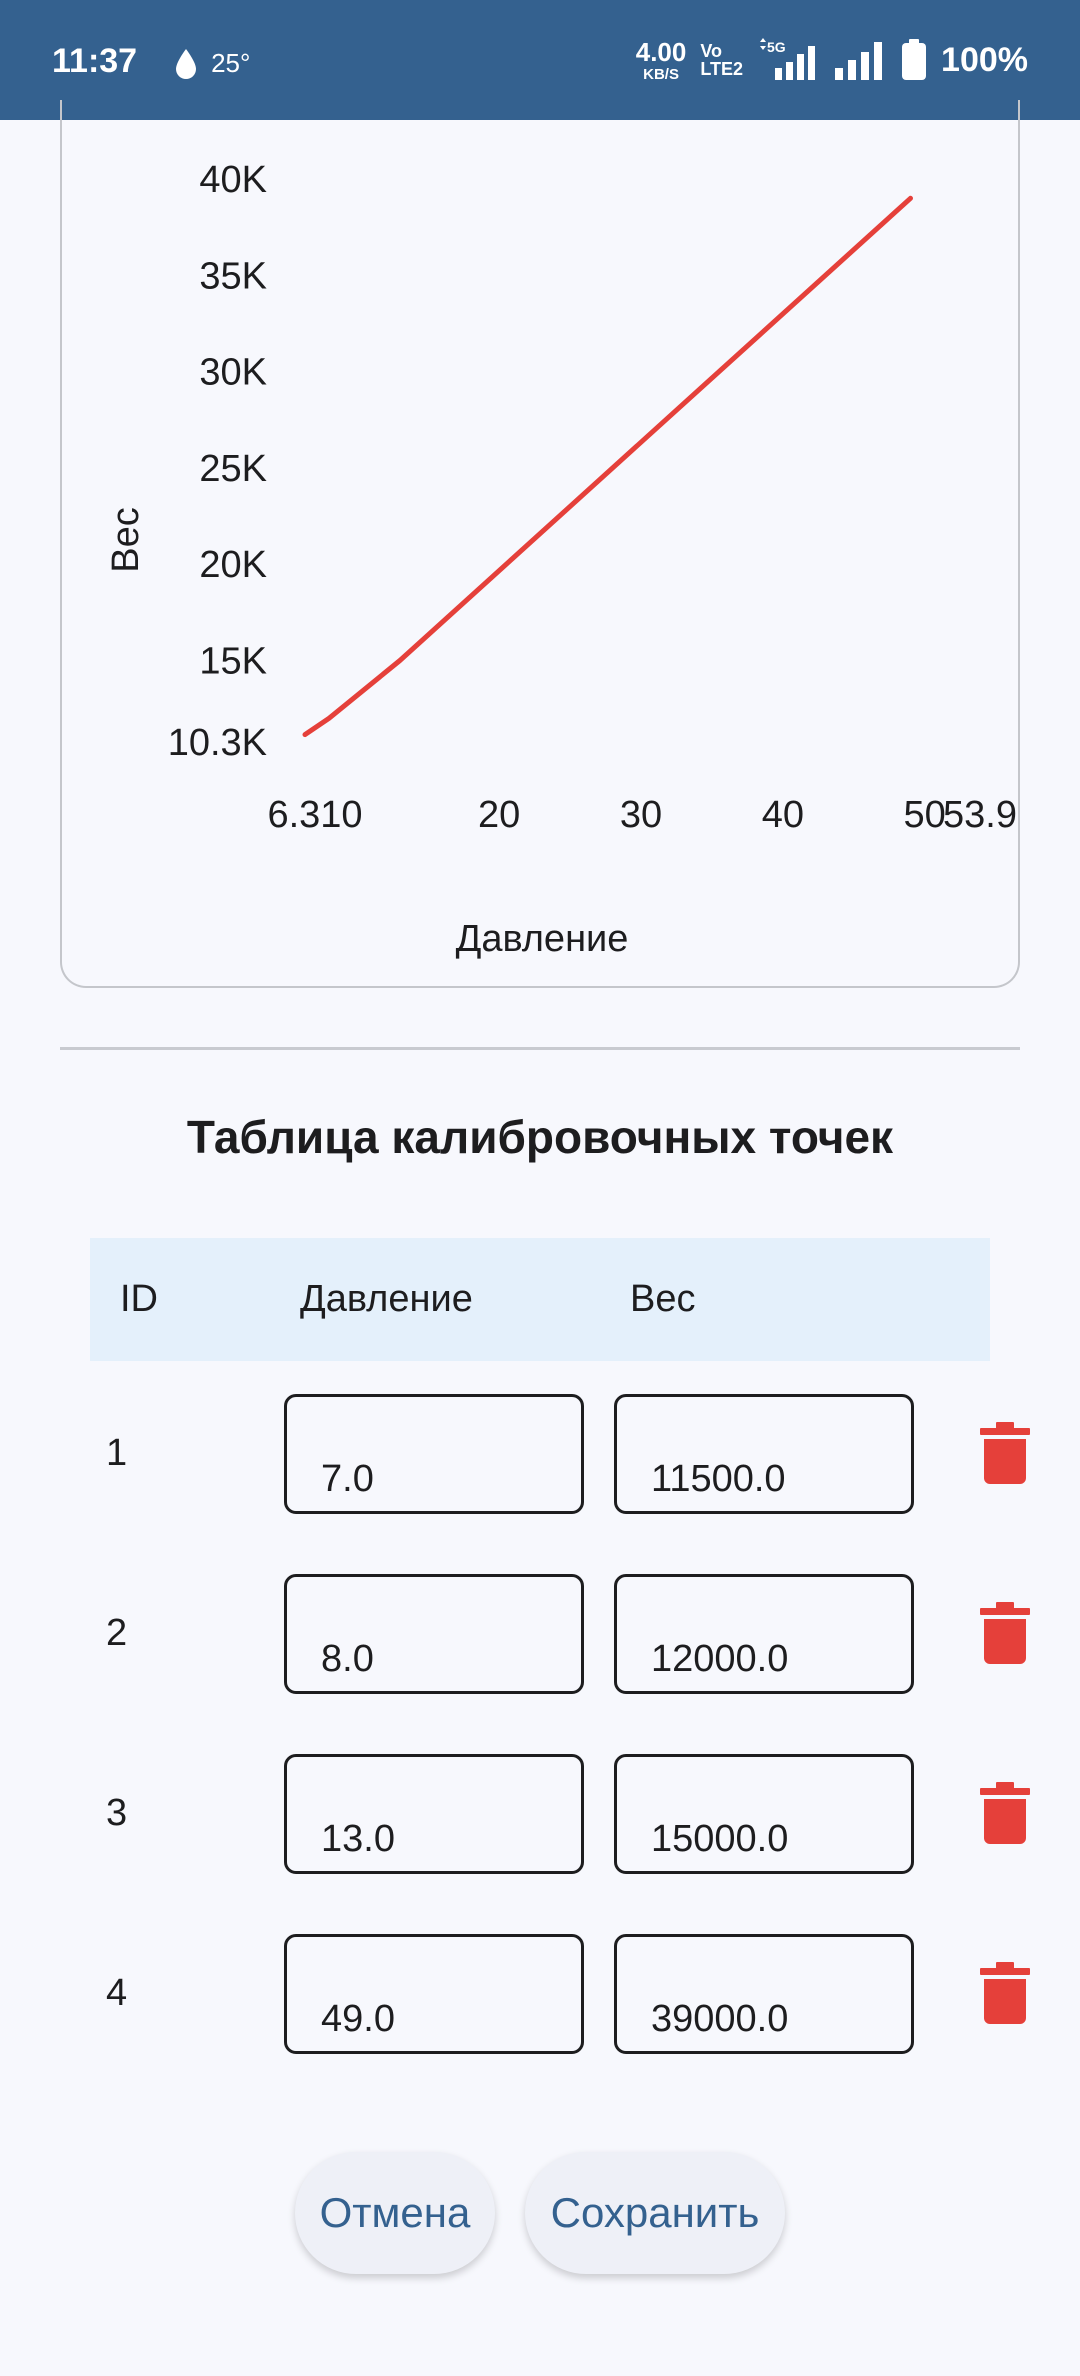  I want to click on x-tick-label: 53.9, so click(980, 815).